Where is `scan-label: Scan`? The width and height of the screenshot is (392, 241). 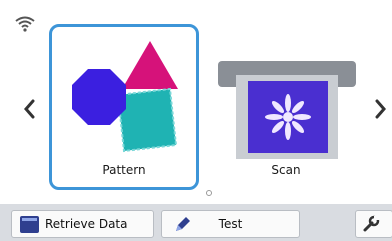 scan-label: Scan is located at coordinates (286, 170).